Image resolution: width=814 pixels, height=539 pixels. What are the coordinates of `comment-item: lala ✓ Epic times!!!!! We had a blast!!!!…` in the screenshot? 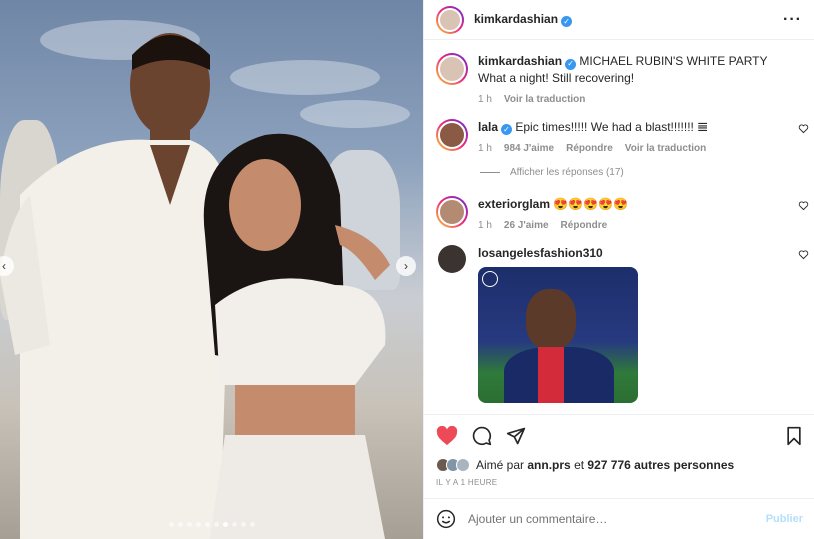 It's located at (619, 136).